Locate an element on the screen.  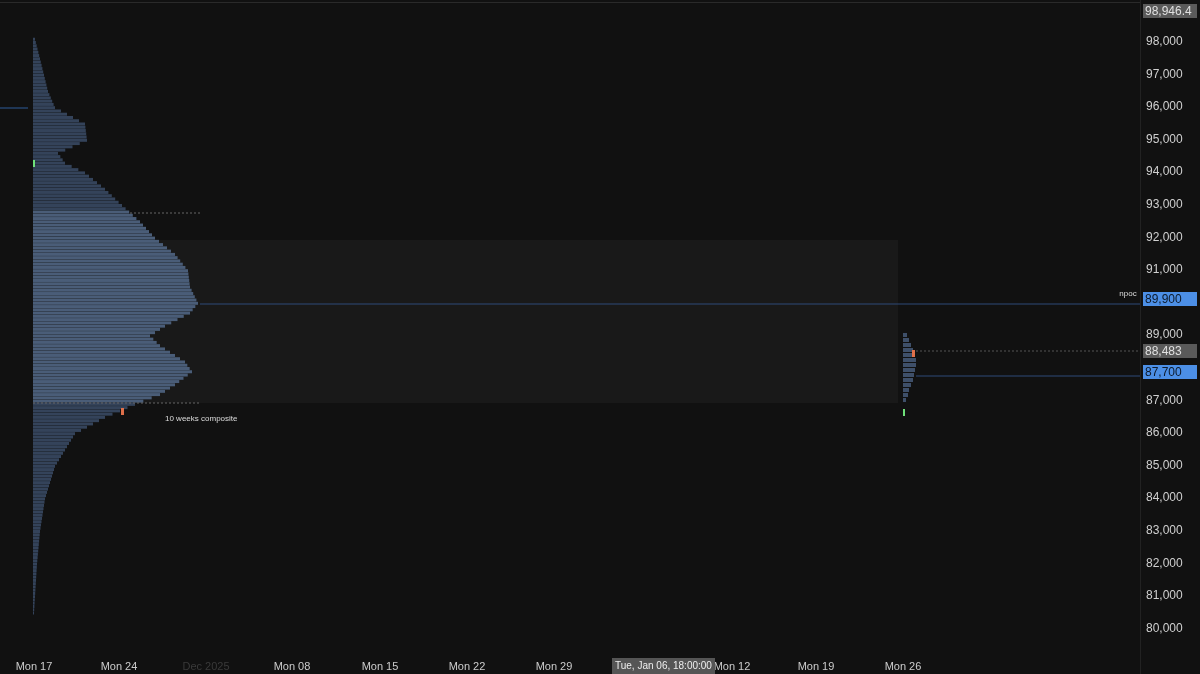
poc-label: npoc is located at coordinates (1128, 293).